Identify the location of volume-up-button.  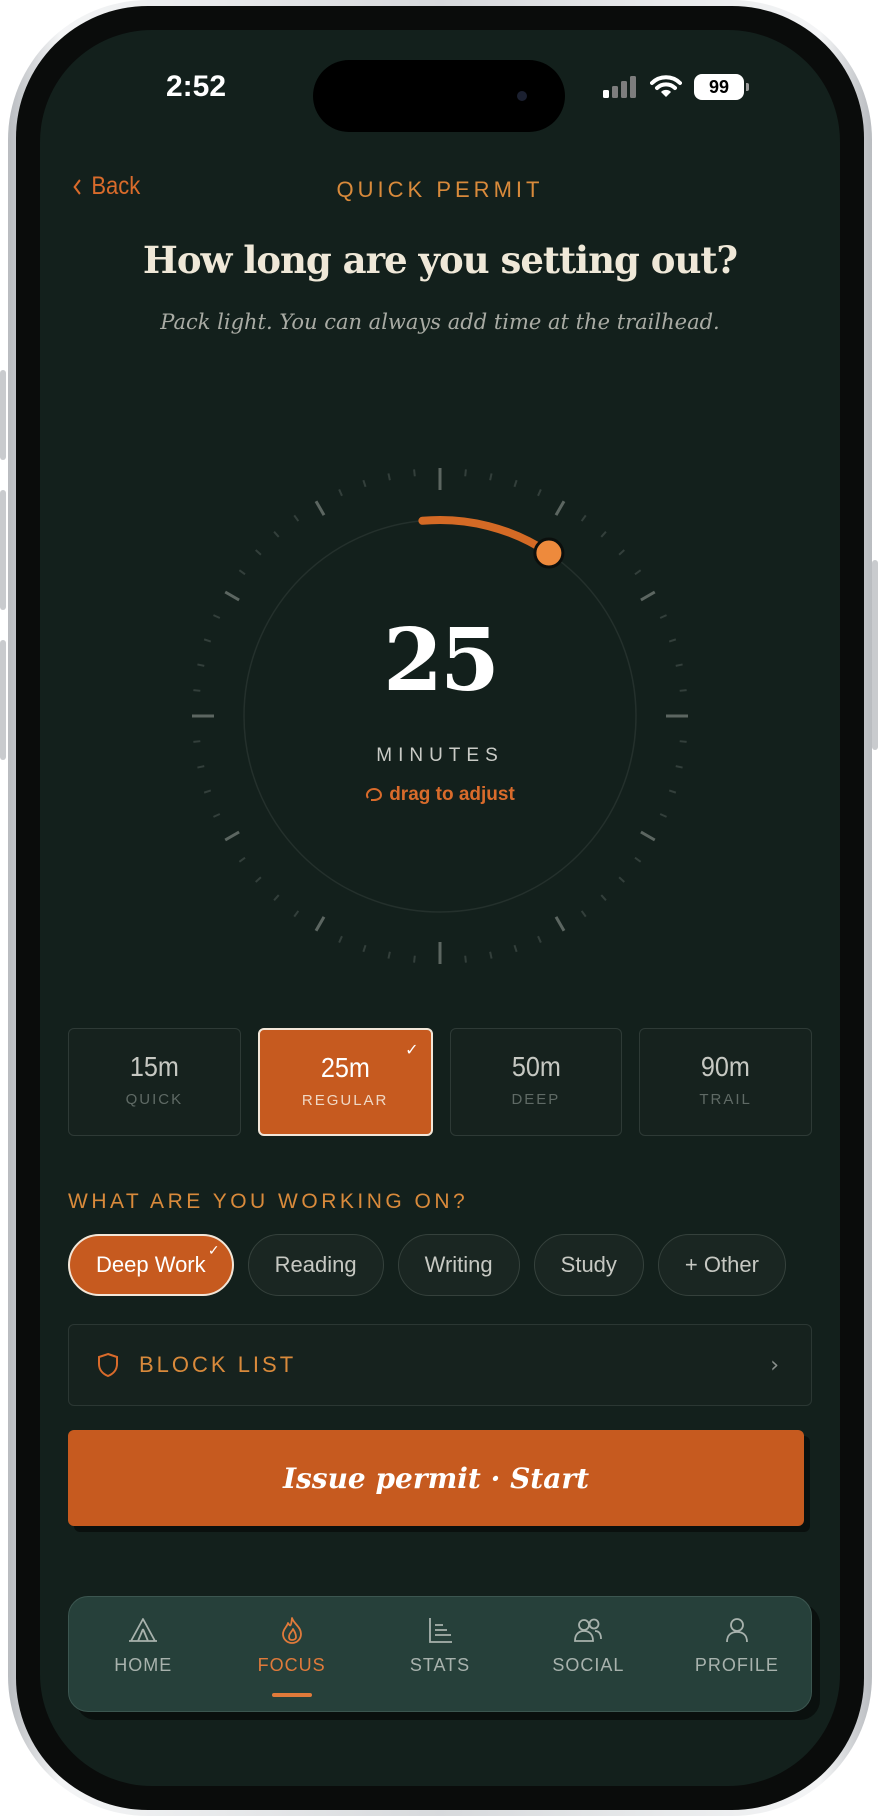
(3, 415).